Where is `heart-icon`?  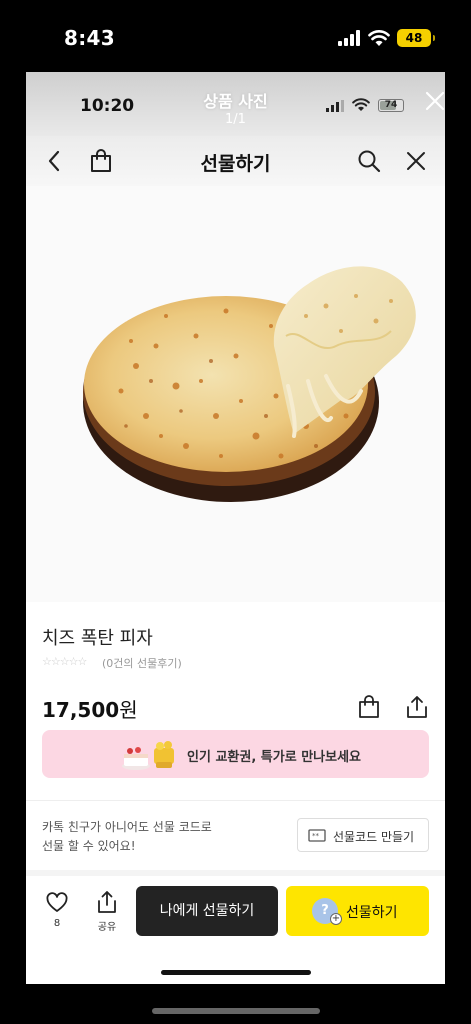
heart-icon is located at coordinates (57, 903).